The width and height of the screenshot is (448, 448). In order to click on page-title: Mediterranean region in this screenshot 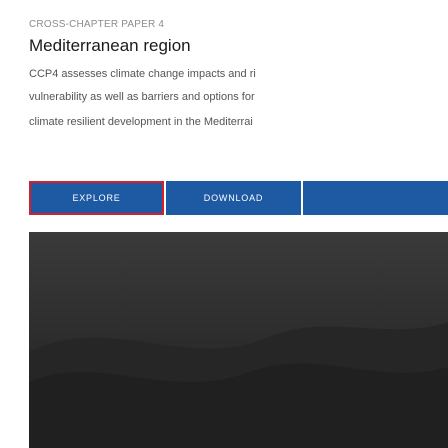, I will do `click(110, 45)`.